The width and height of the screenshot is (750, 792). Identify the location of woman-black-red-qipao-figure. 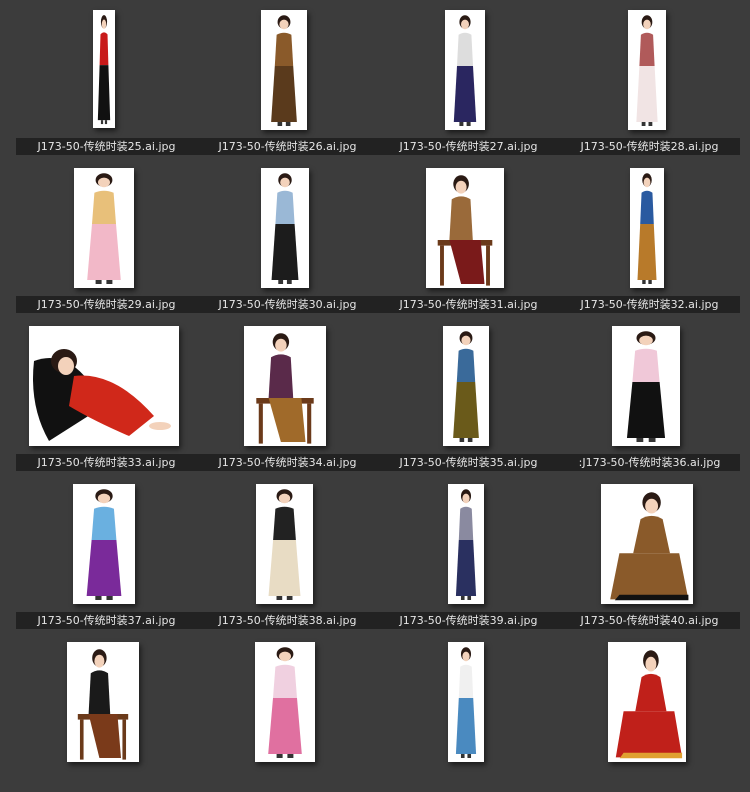
(104, 70).